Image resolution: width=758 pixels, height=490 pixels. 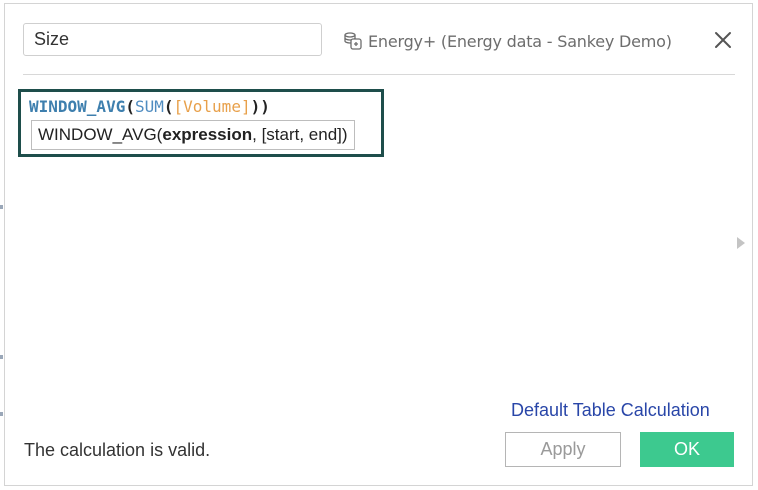 I want to click on ok-button: OK, so click(x=687, y=449).